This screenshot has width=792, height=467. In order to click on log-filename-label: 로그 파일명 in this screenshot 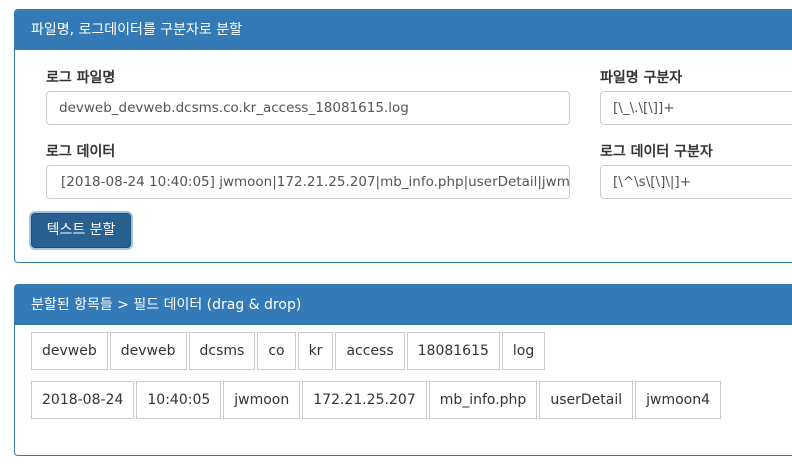, I will do `click(81, 78)`.